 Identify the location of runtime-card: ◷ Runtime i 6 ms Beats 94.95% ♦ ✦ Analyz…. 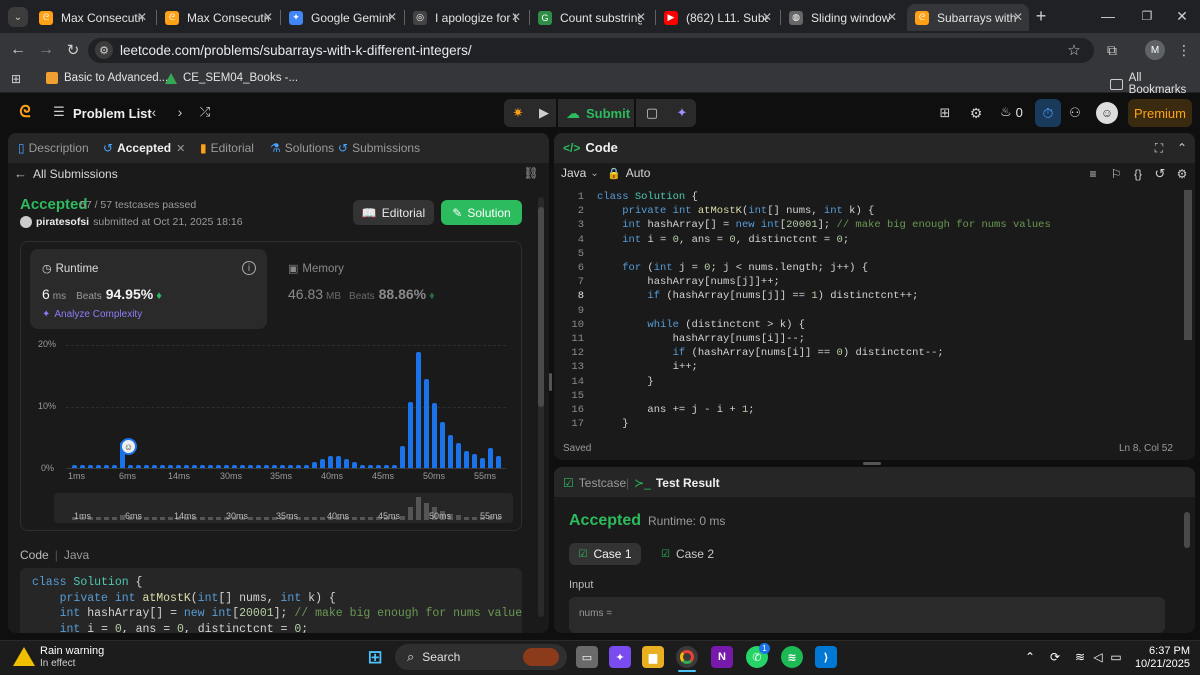
(148, 289).